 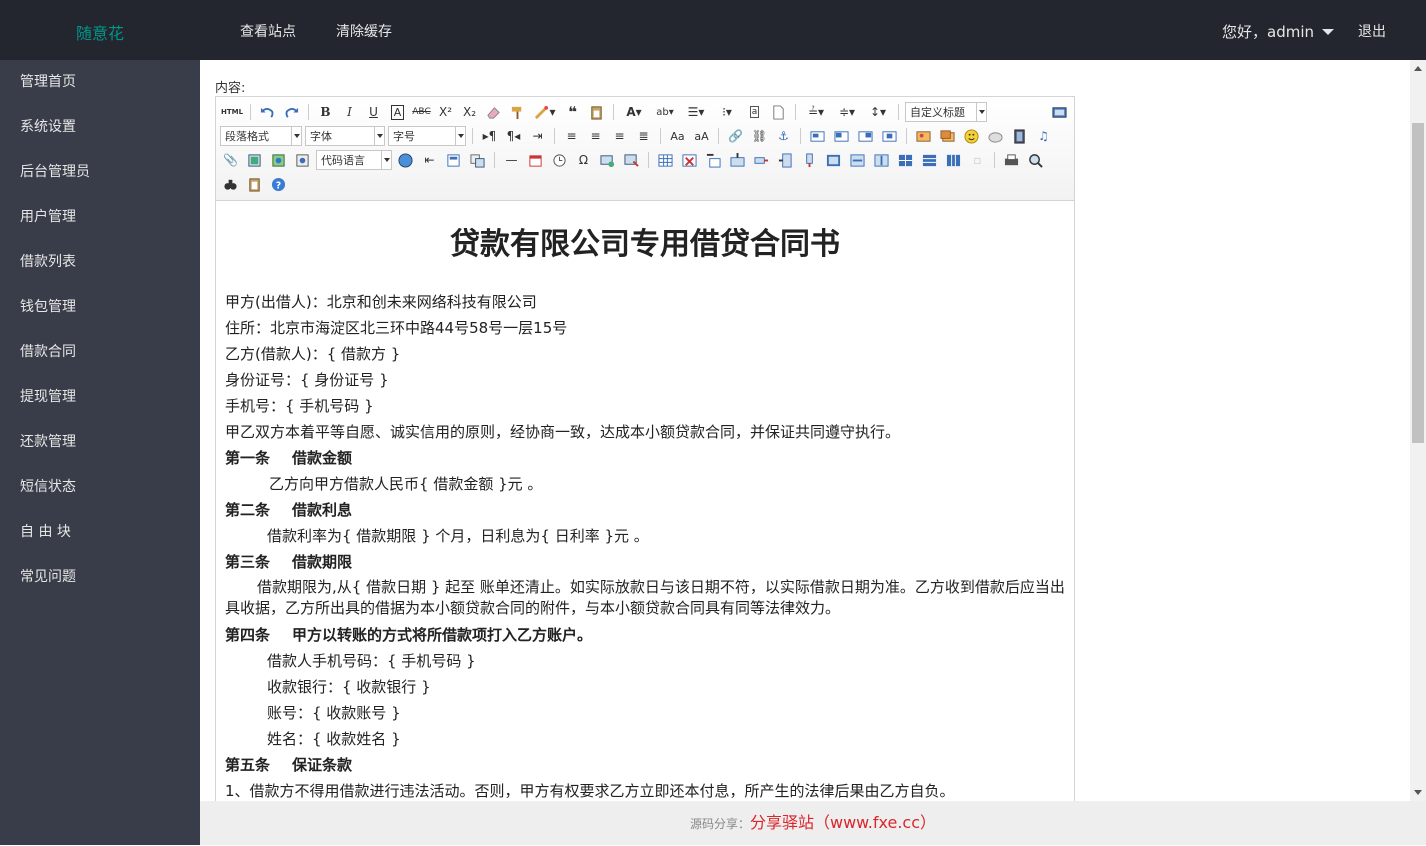 What do you see at coordinates (1059, 112) in the screenshot?
I see `fullscreen-icon` at bounding box center [1059, 112].